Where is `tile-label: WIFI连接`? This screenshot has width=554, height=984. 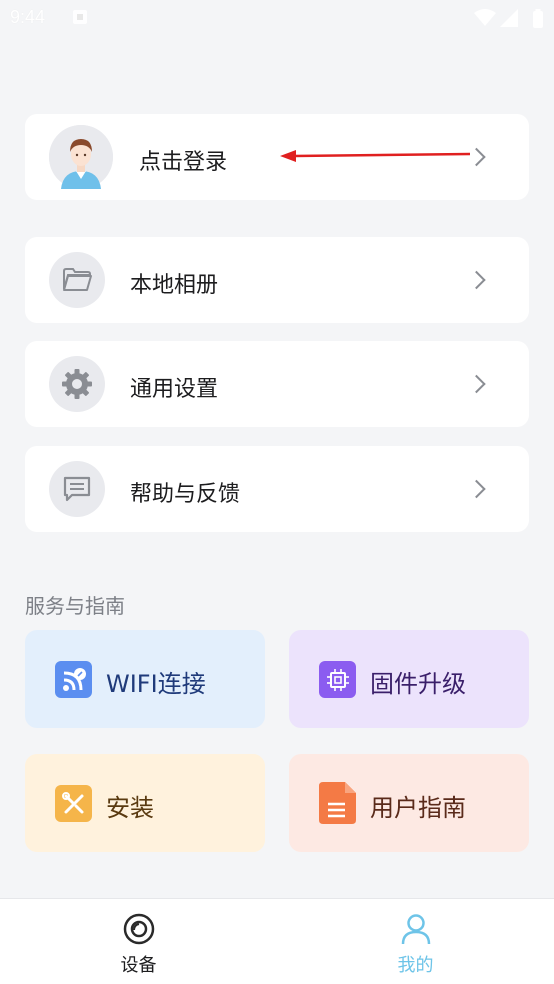 tile-label: WIFI连接 is located at coordinates (156, 684).